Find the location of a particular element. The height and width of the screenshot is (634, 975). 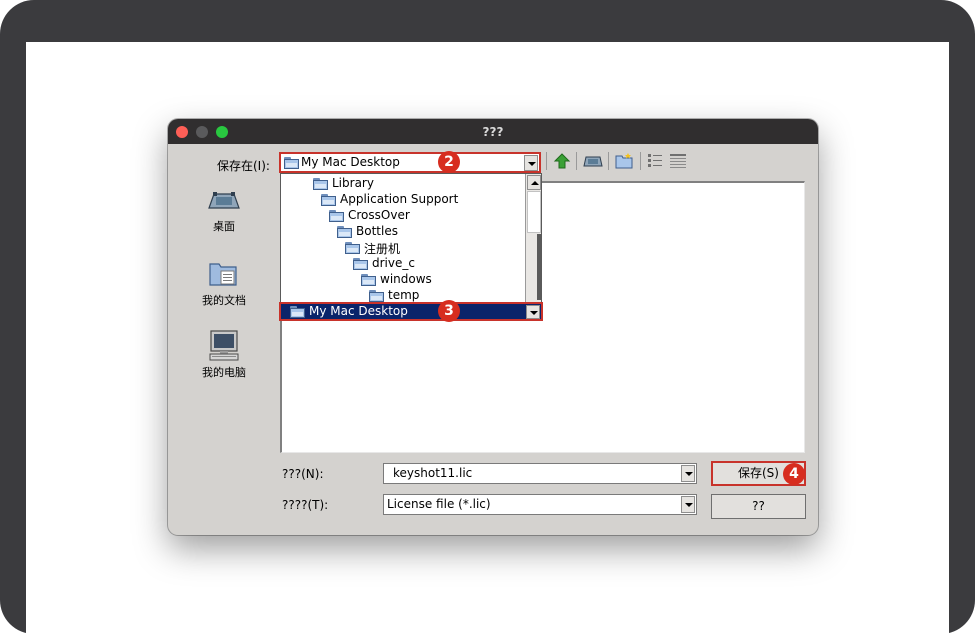

place-label: 桌面 is located at coordinates (224, 226).